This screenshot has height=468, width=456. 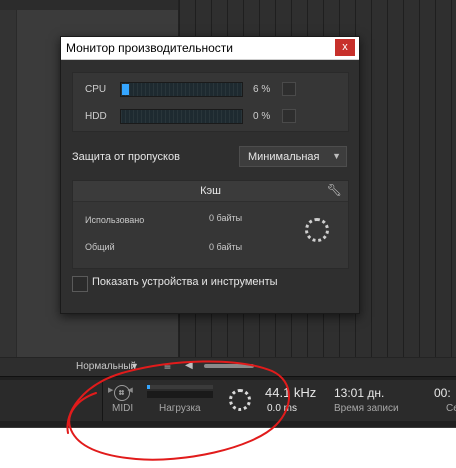 What do you see at coordinates (8, 178) in the screenshot?
I see `track-list-stripe` at bounding box center [8, 178].